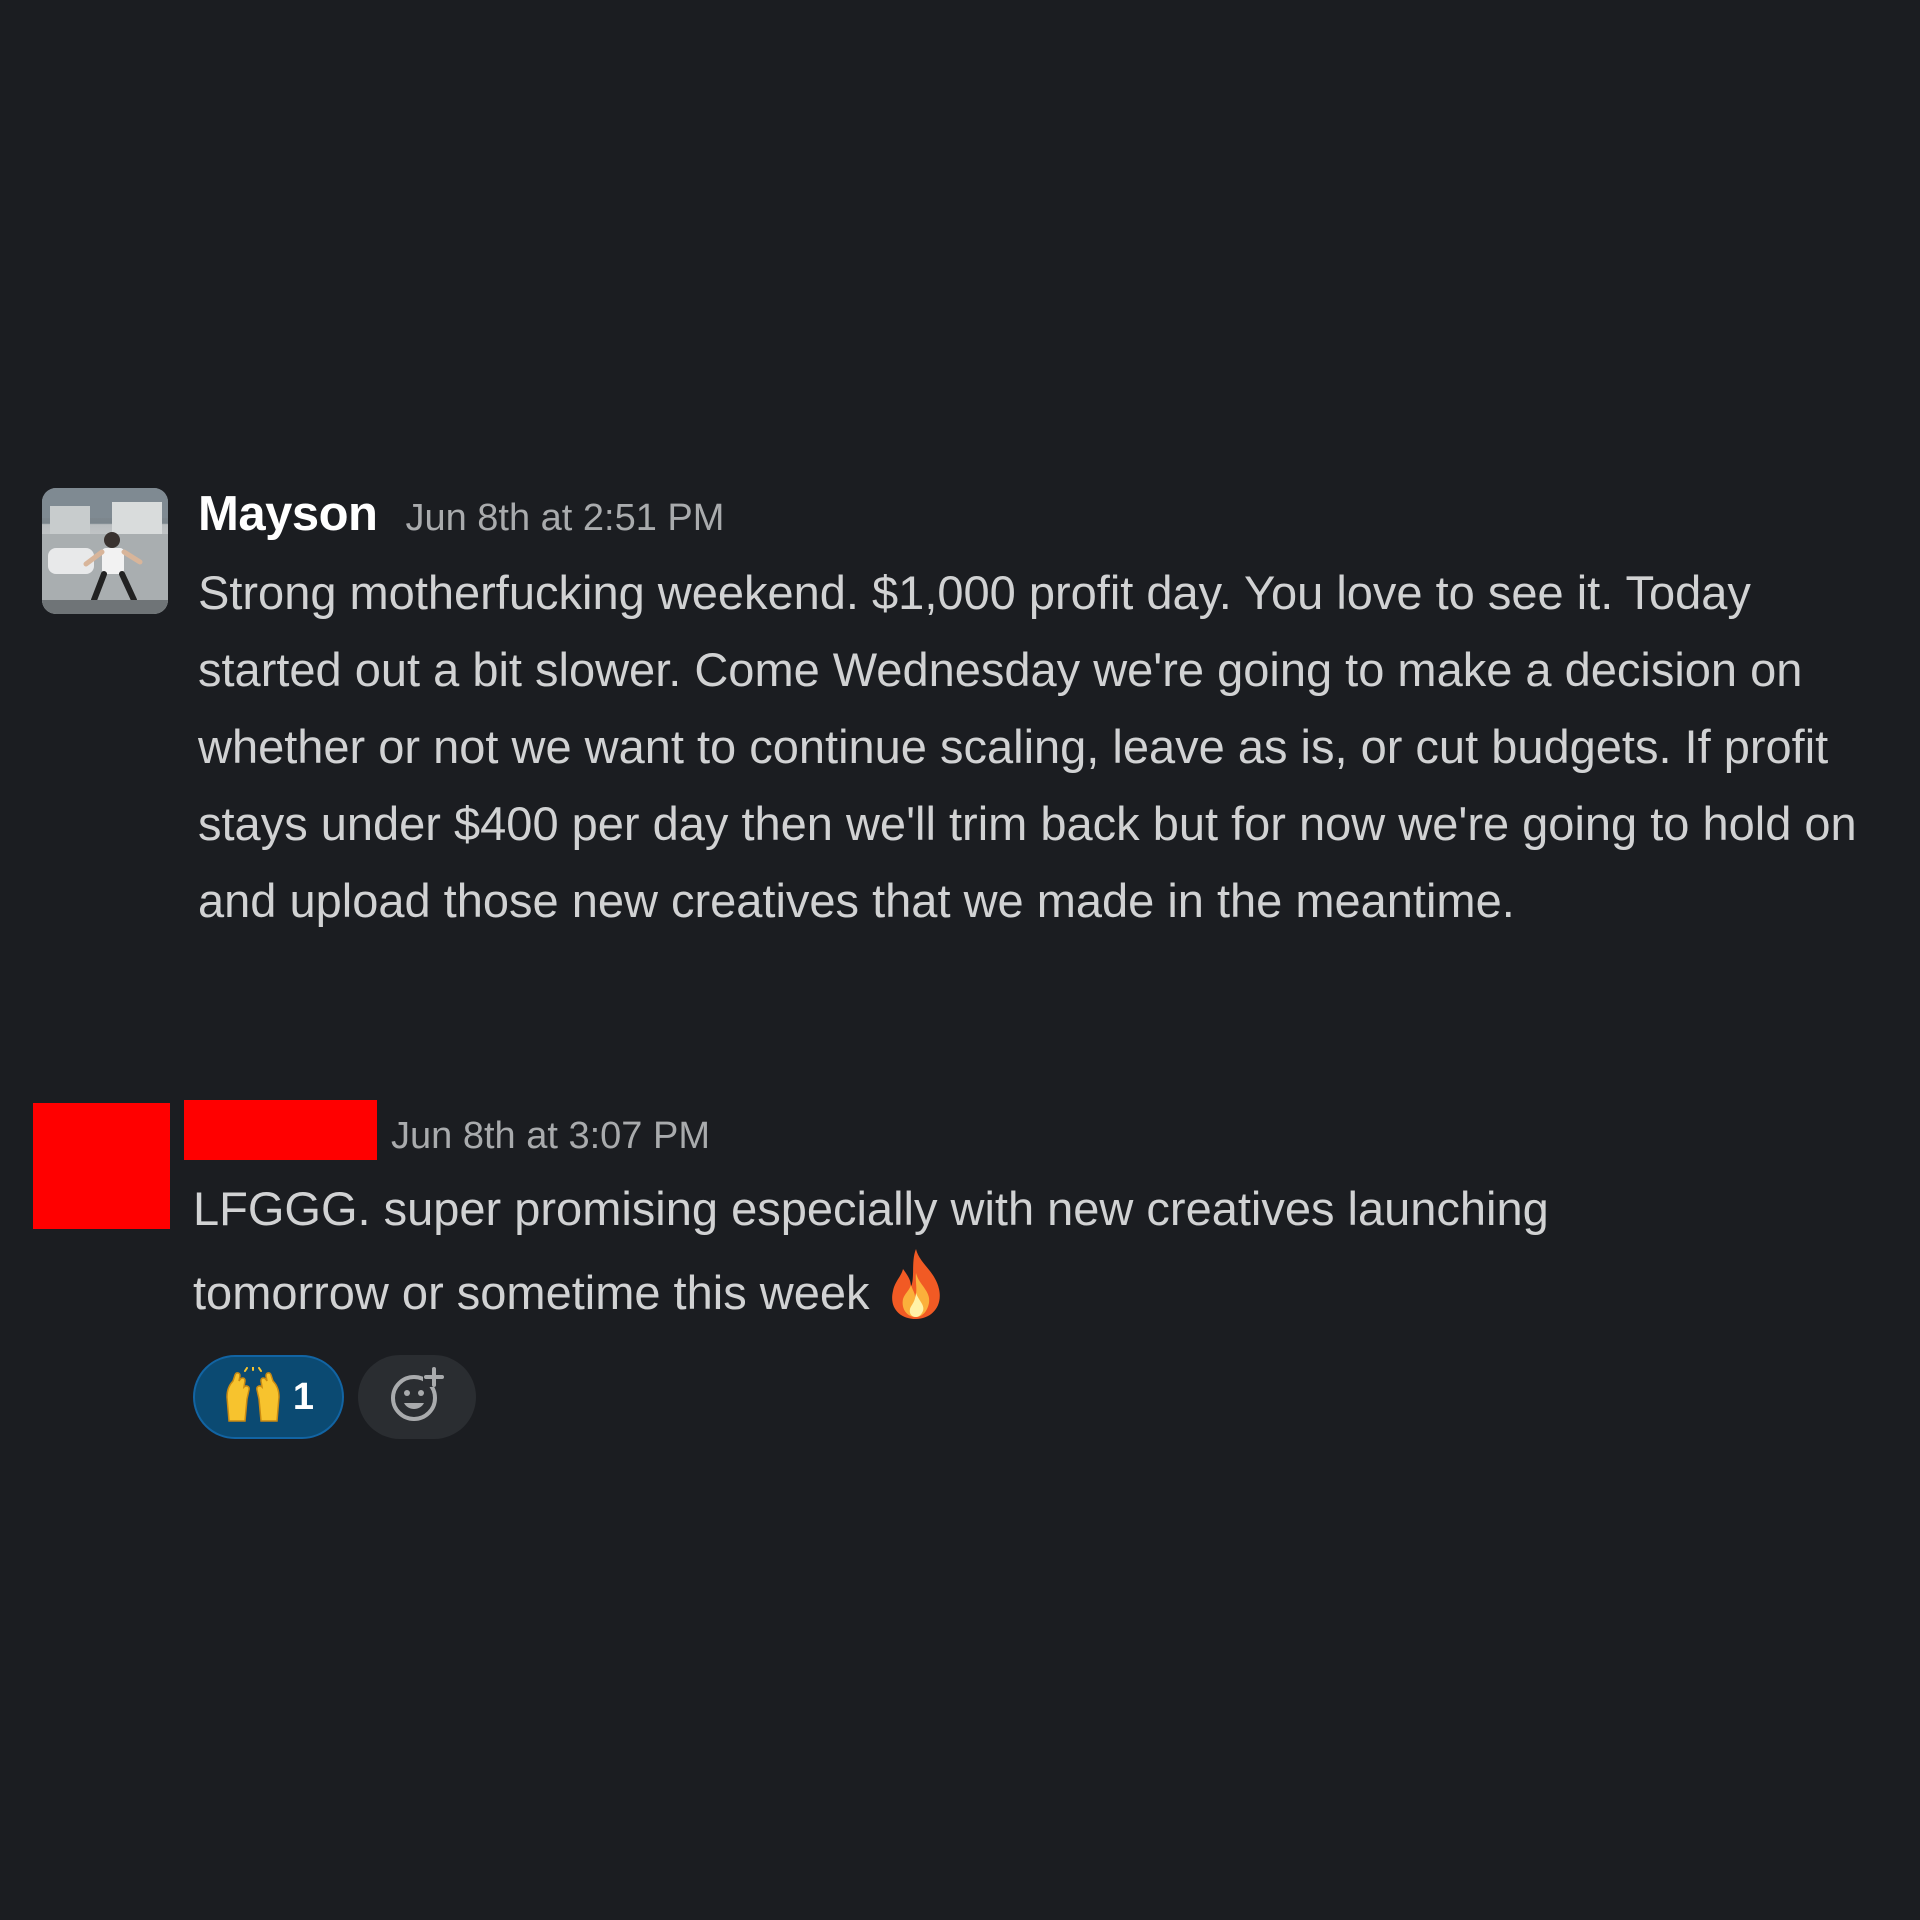 The image size is (1920, 1920). I want to click on avatar-photo-image, so click(105, 551).